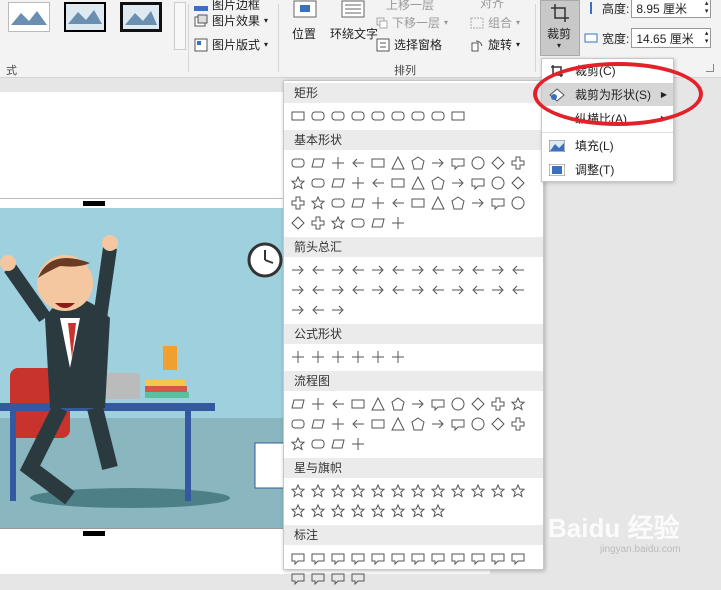 This screenshot has height=590, width=721. I want to click on width-input: 14.65 厘米 ▴ ▾, so click(671, 38).